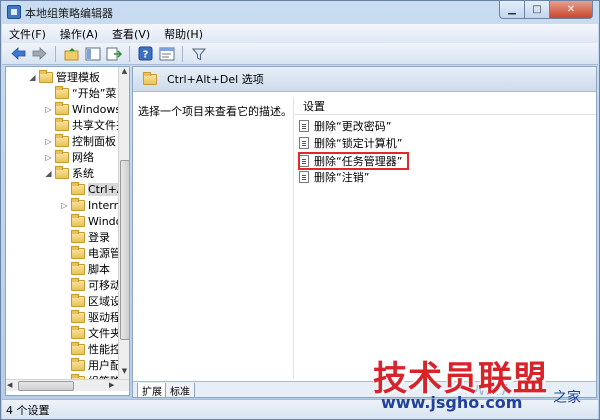 The image size is (600, 420). What do you see at coordinates (152, 390) in the screenshot?
I see `tab-extended: 扩展` at bounding box center [152, 390].